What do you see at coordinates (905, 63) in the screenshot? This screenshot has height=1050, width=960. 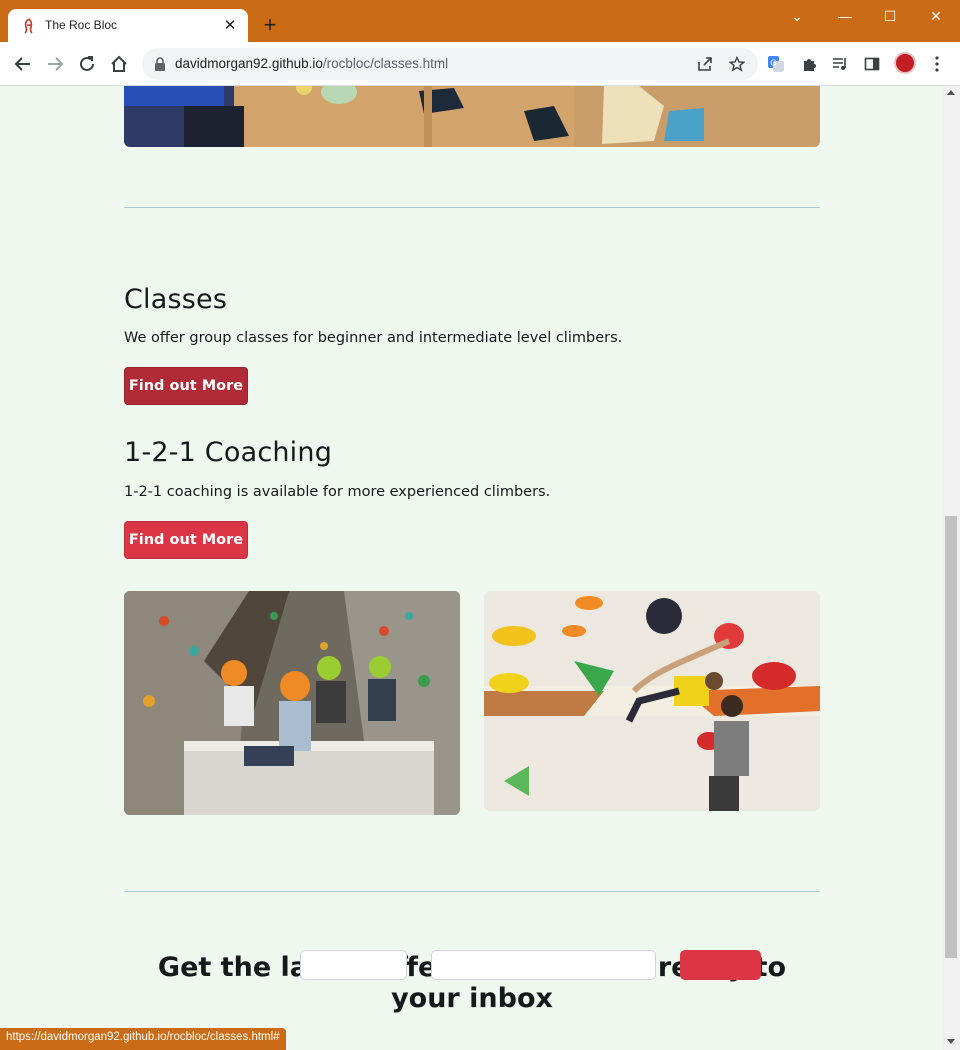 I see `profile-avatar` at bounding box center [905, 63].